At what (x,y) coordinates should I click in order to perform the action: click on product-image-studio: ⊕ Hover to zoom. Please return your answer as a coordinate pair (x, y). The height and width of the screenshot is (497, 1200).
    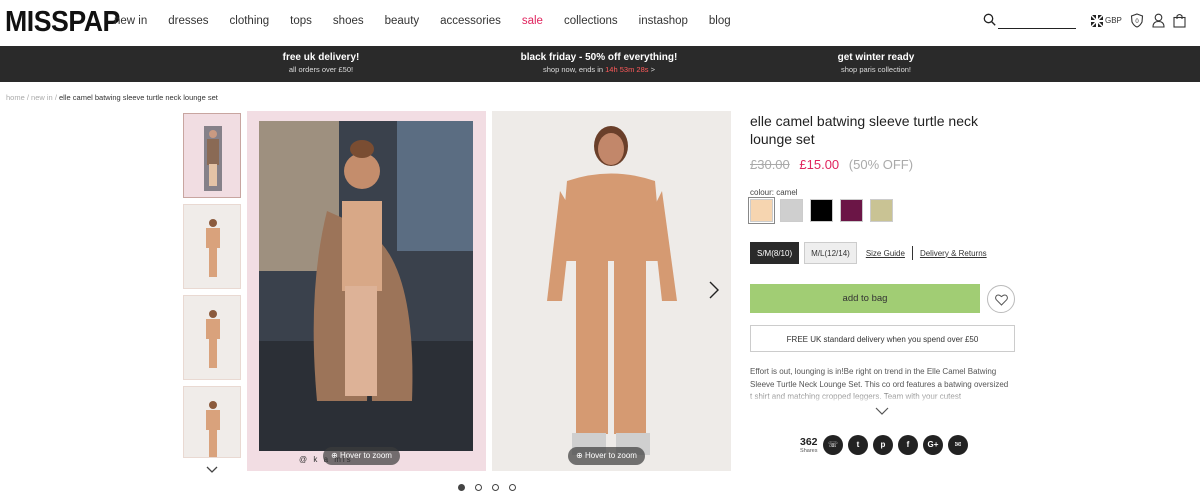
    Looking at the image, I should click on (611, 291).